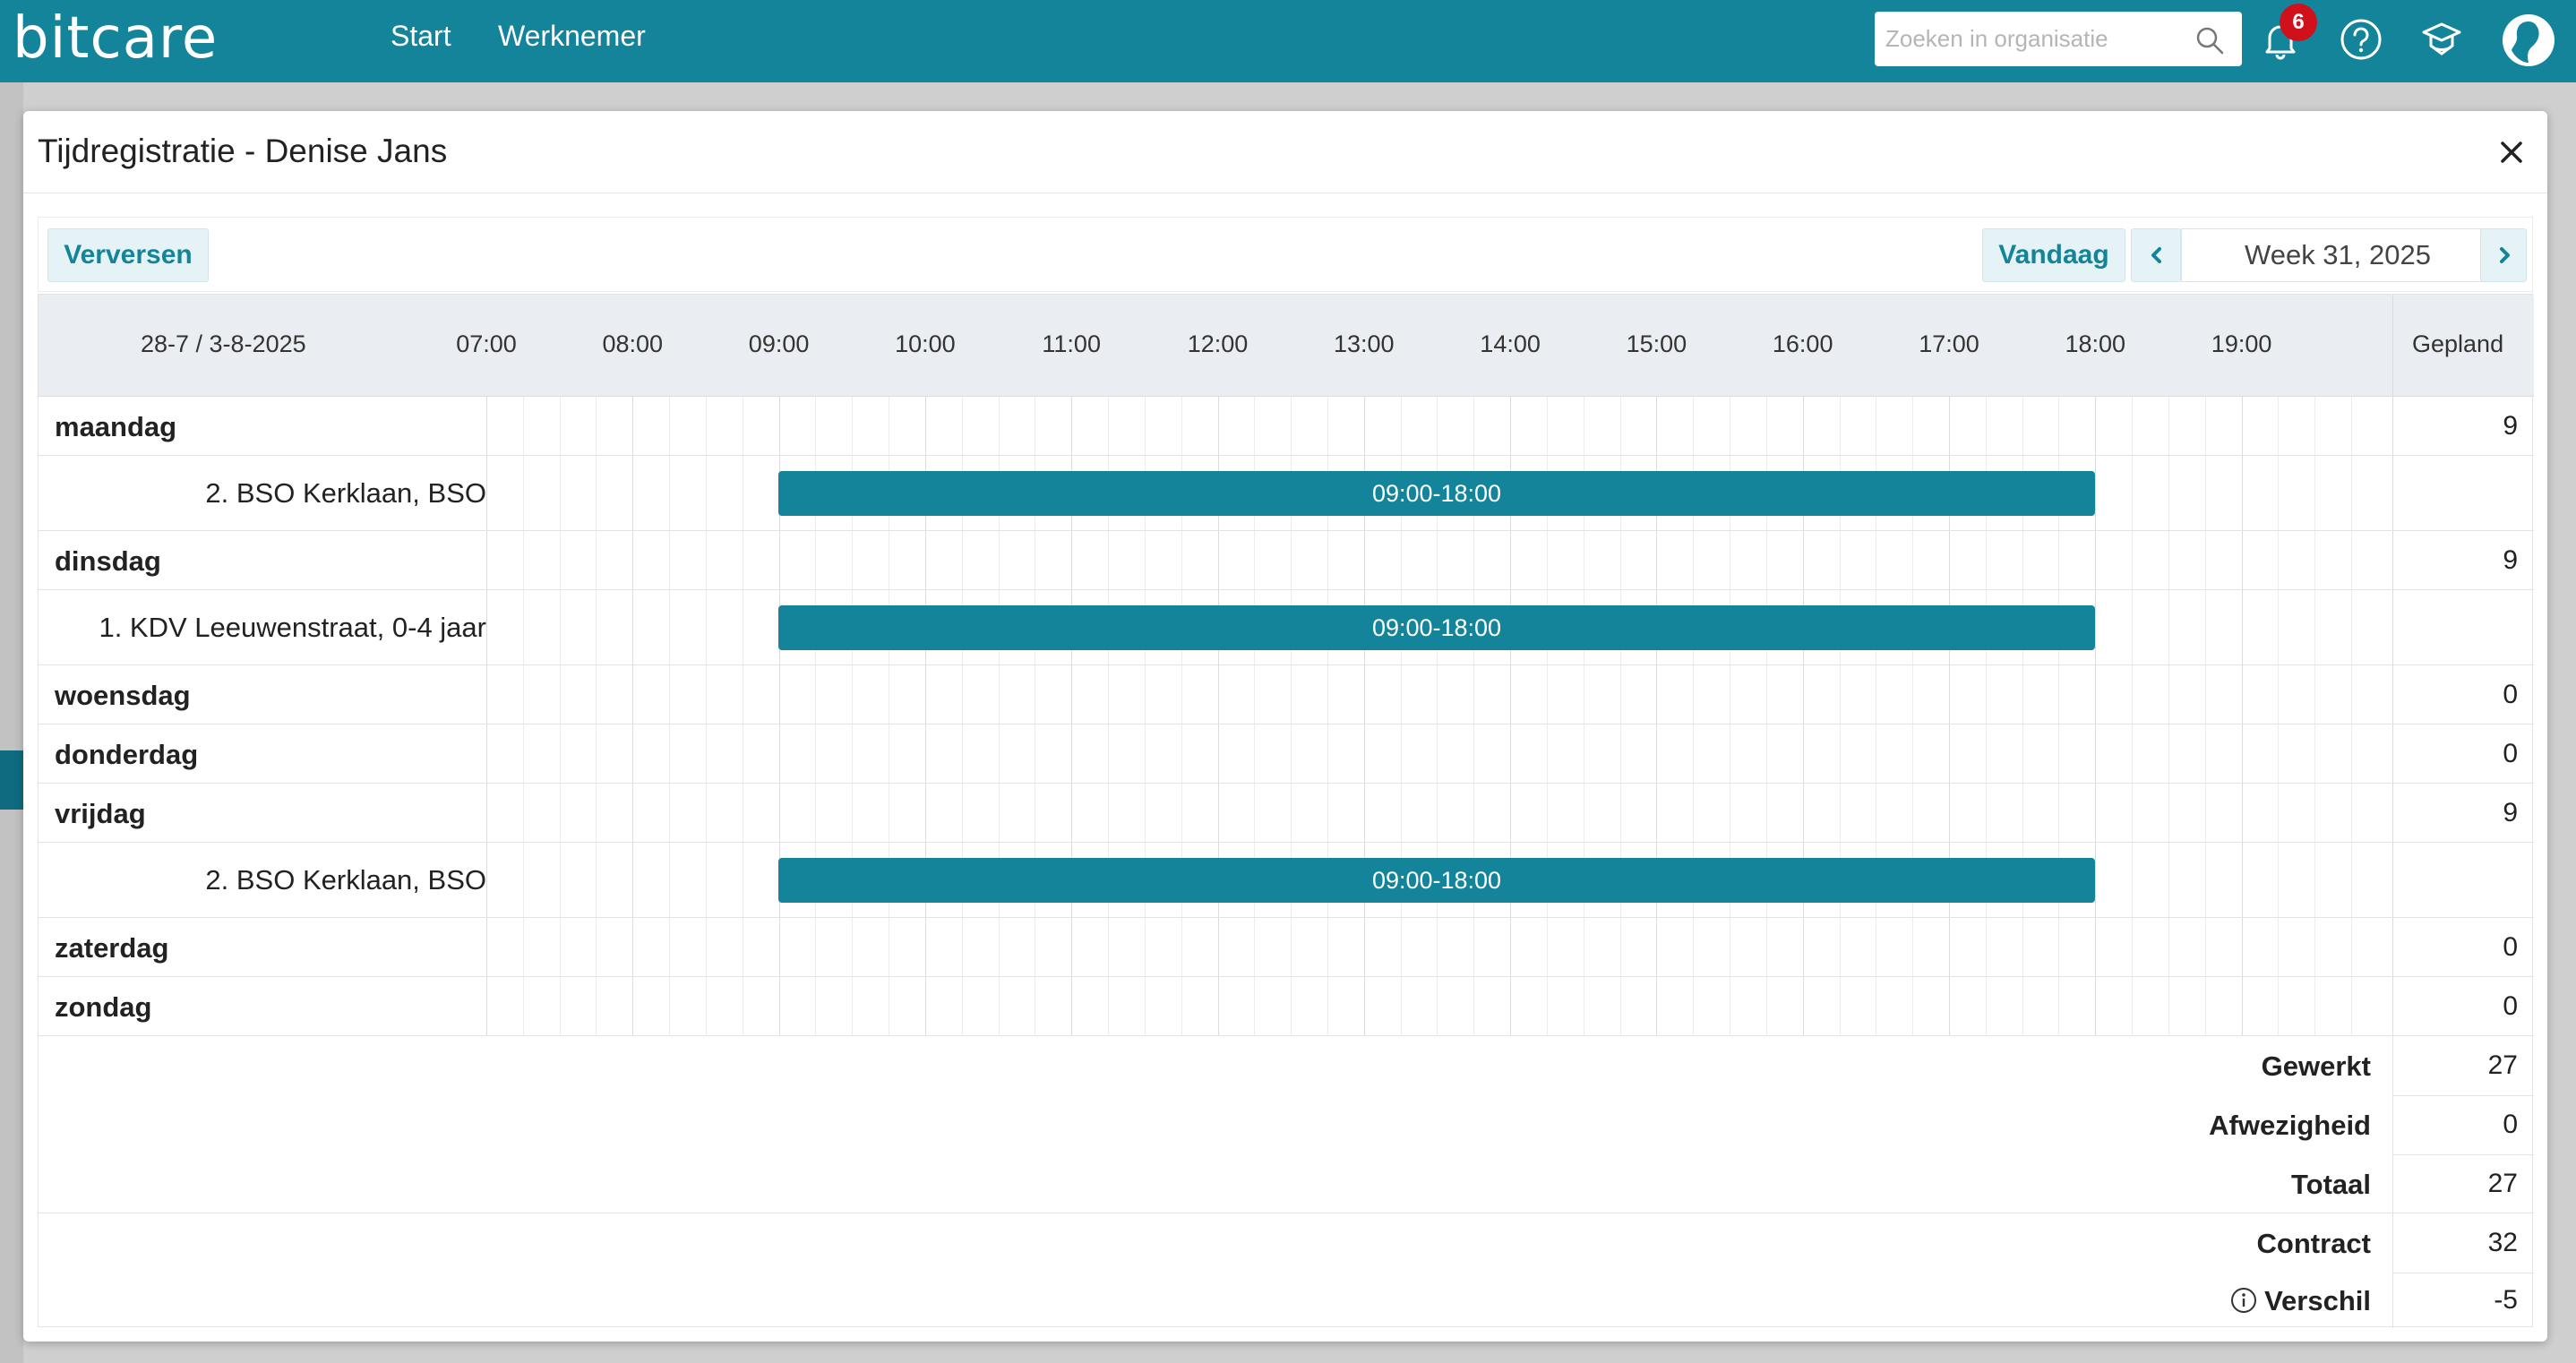  What do you see at coordinates (2053, 255) in the screenshot?
I see `today-button: Vandaag` at bounding box center [2053, 255].